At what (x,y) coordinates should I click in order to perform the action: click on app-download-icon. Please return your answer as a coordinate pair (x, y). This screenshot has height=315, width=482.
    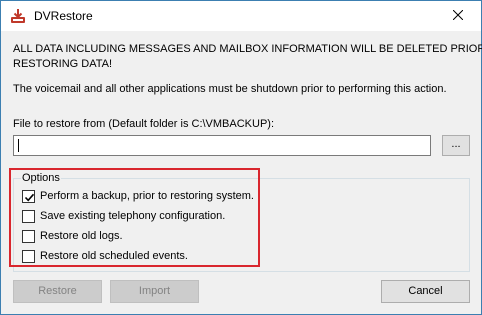
    Looking at the image, I should click on (18, 16).